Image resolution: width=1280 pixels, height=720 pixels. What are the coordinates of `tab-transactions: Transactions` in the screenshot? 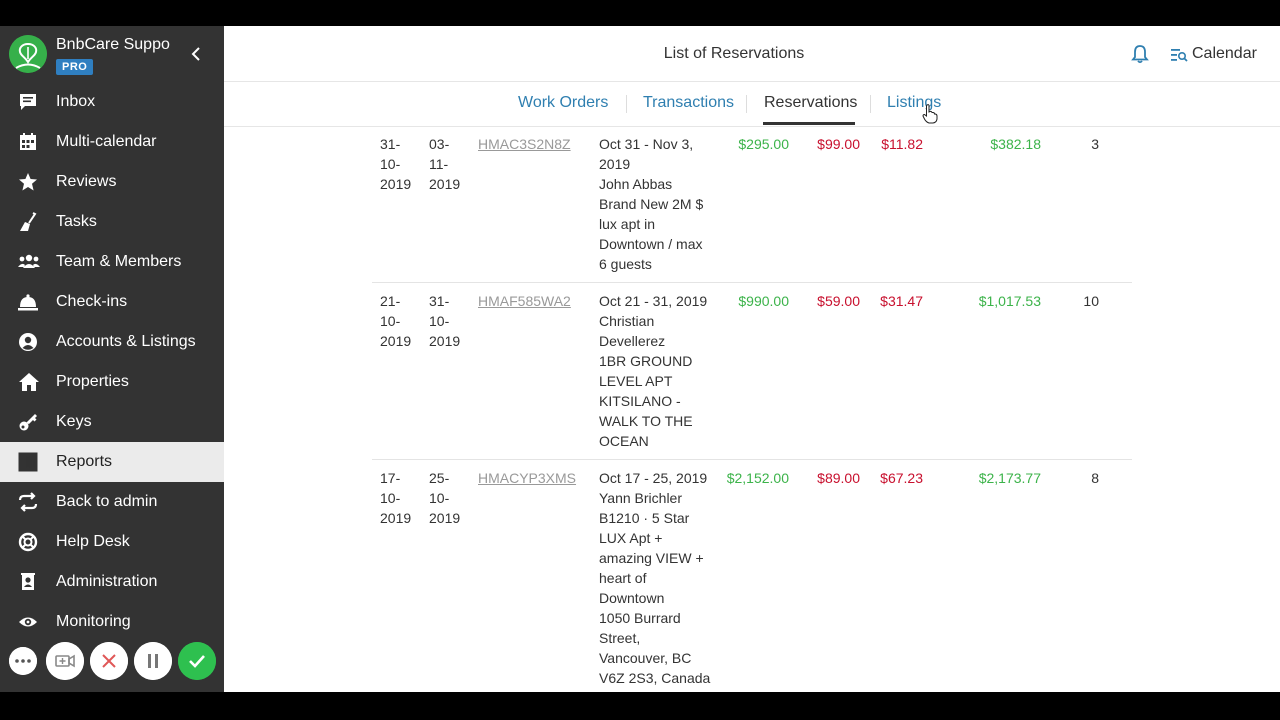 It's located at (688, 103).